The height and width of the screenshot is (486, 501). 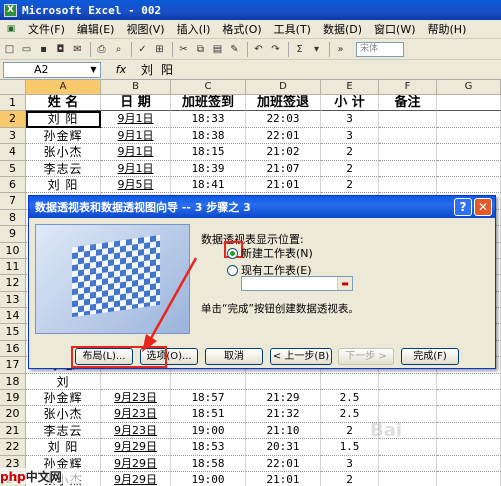 What do you see at coordinates (217, 49) in the screenshot?
I see `paste-icon: ▤` at bounding box center [217, 49].